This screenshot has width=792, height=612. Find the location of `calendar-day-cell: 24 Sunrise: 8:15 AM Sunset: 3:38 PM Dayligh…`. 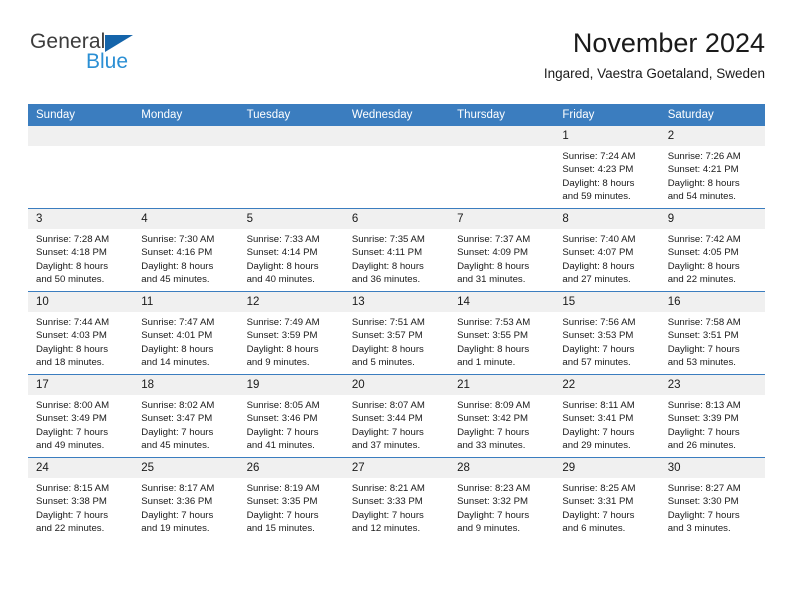

calendar-day-cell: 24 Sunrise: 8:15 AM Sunset: 3:38 PM Dayligh… is located at coordinates (81, 498).